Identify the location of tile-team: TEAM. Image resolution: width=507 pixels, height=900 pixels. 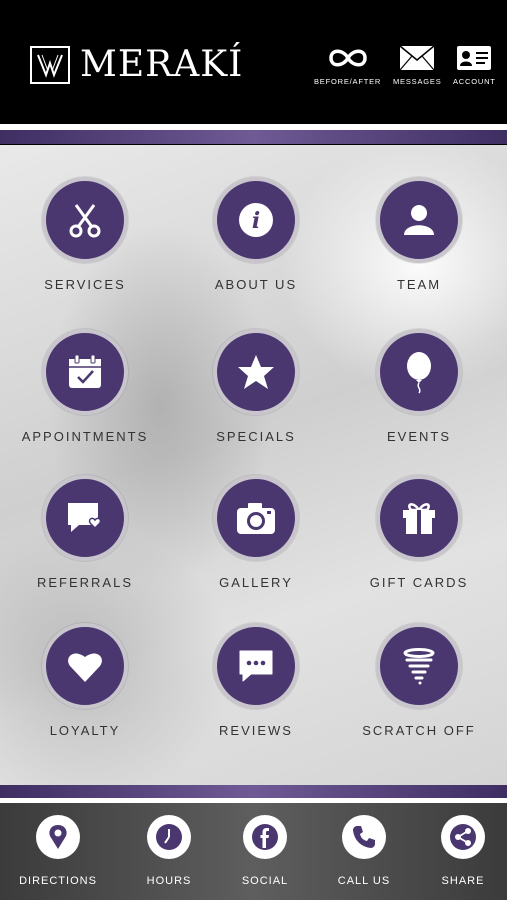
(419, 234).